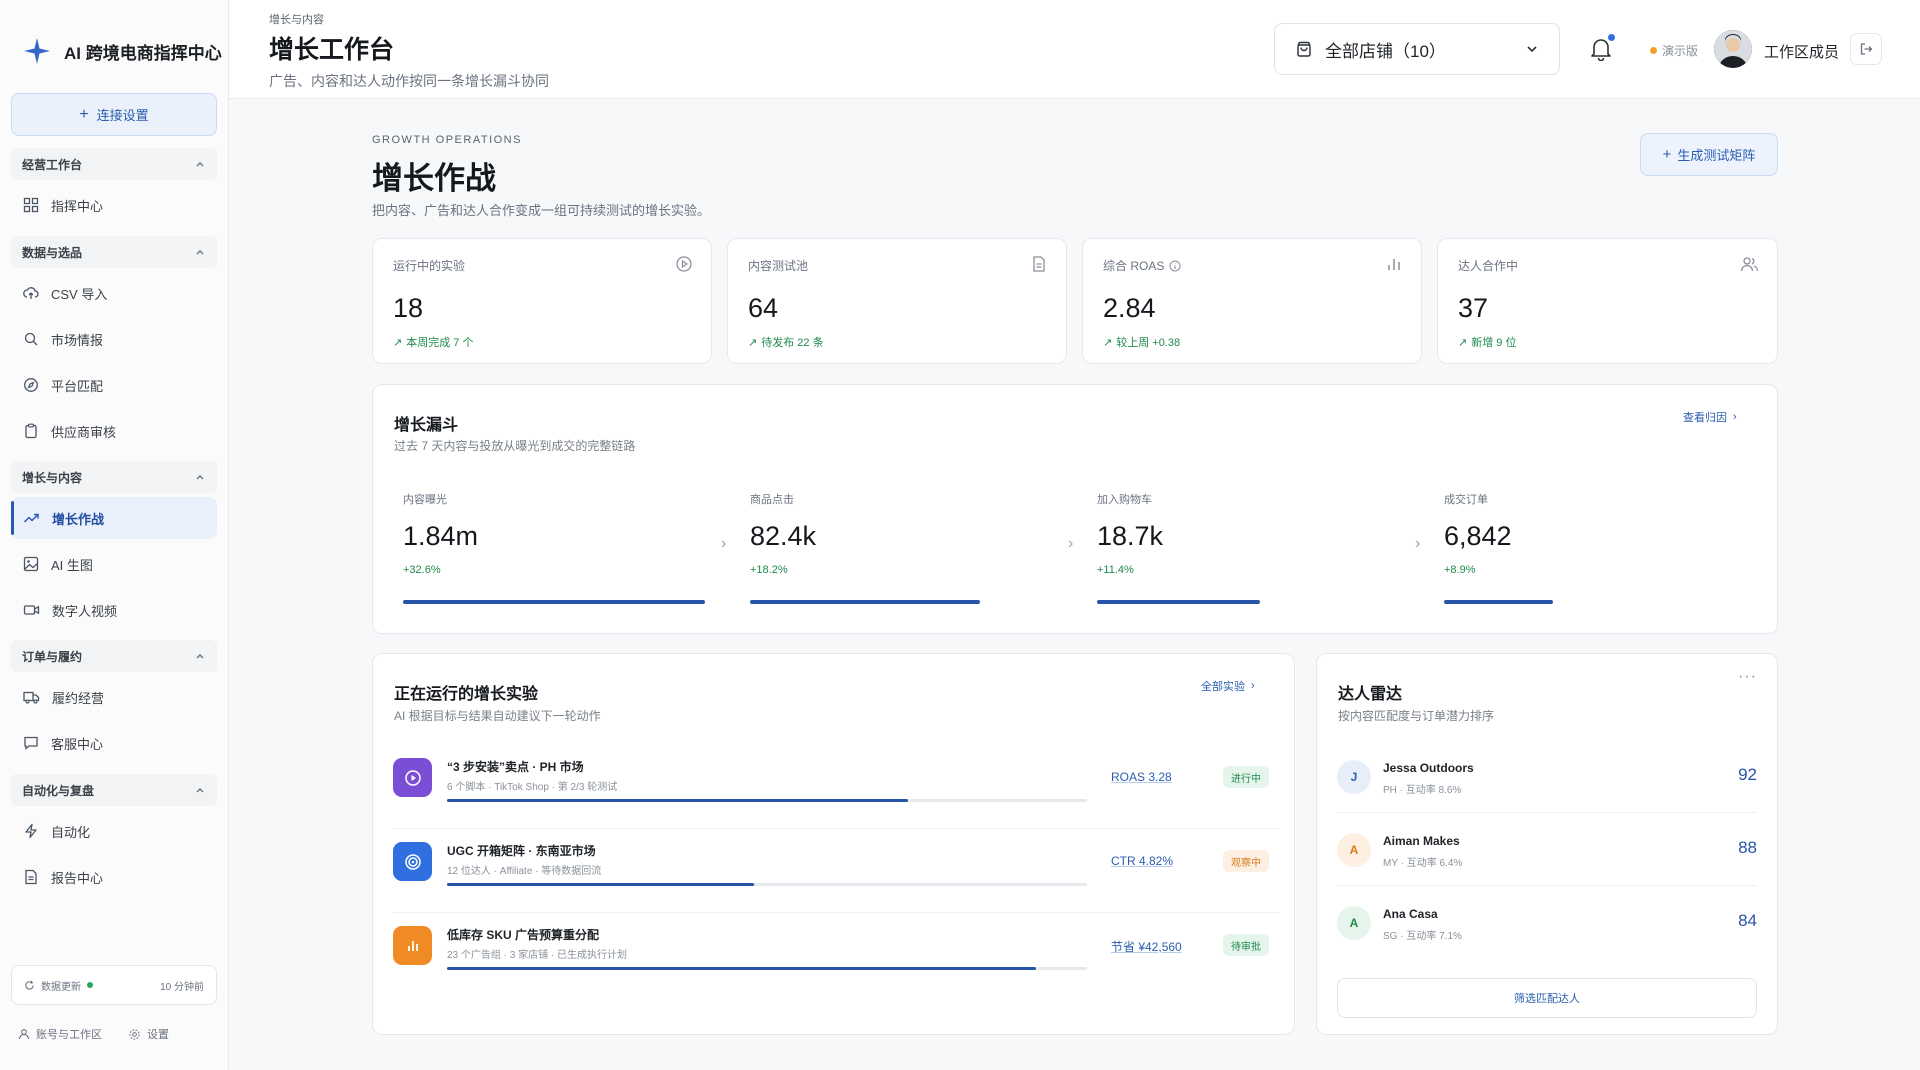 The width and height of the screenshot is (1920, 1070). I want to click on influencer-score: 84, so click(1747, 920).